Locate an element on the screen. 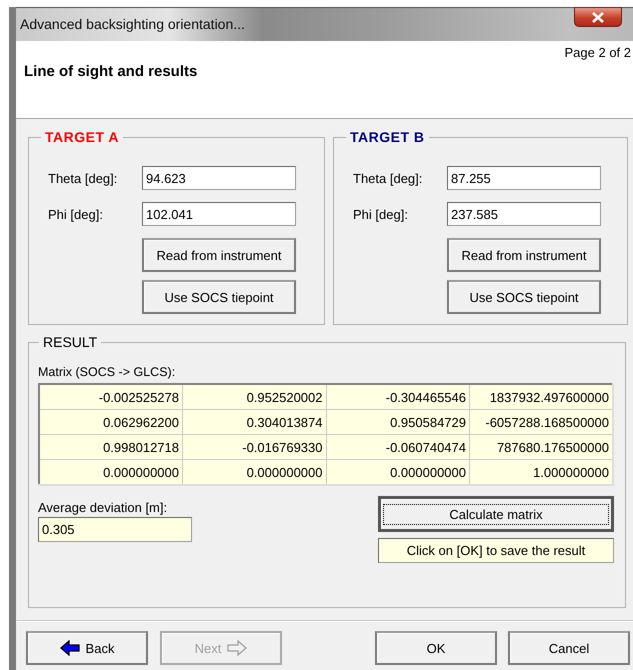  input-field: 94.623 is located at coordinates (219, 178).